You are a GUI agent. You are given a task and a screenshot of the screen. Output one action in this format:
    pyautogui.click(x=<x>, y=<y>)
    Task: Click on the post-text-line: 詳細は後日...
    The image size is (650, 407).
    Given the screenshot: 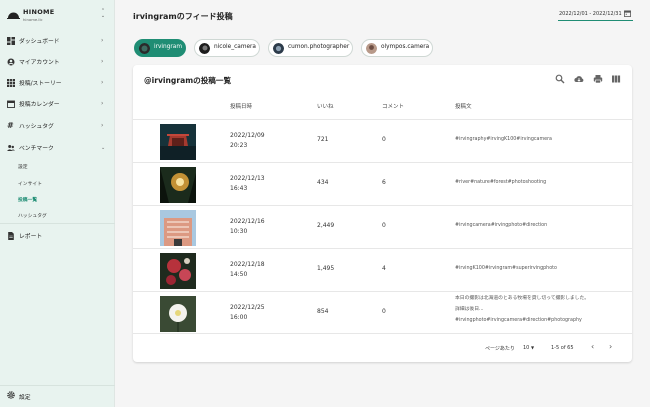 What is the action you would take?
    pyautogui.click(x=469, y=309)
    